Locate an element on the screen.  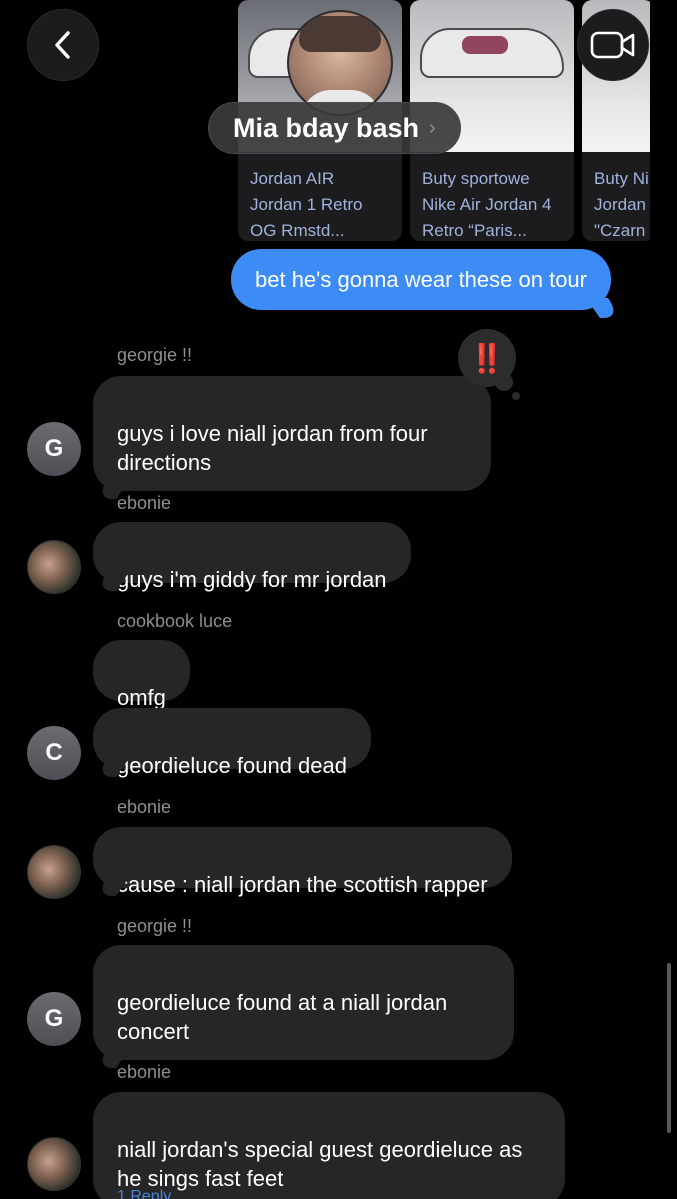
video-call-button is located at coordinates (613, 45).